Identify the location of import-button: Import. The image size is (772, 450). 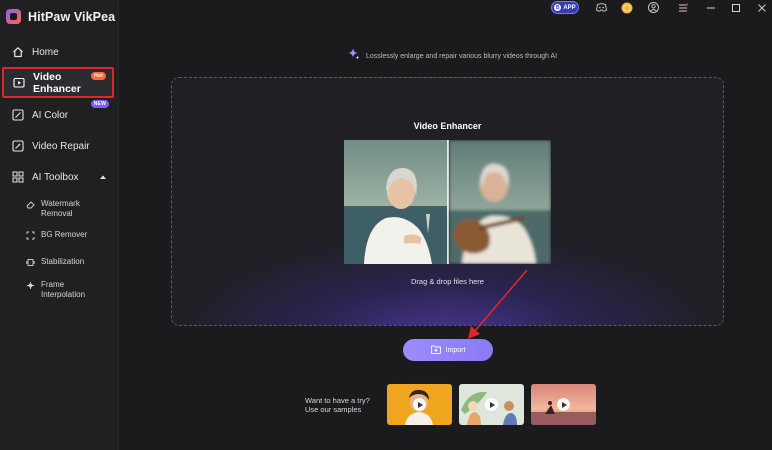
(448, 350).